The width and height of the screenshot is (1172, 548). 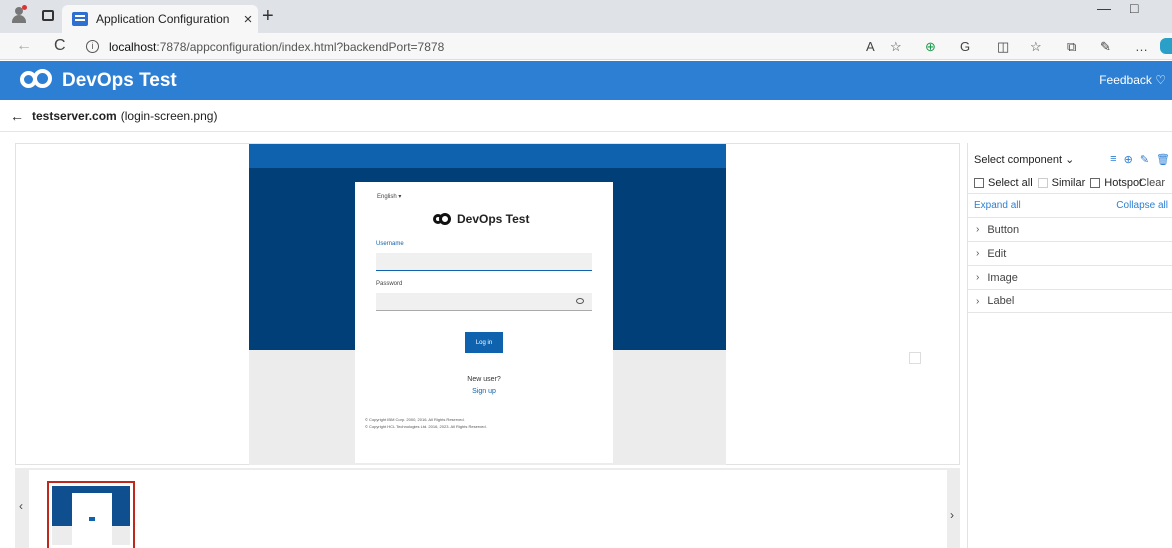 I want to click on category-label: Label, so click(x=1001, y=301).